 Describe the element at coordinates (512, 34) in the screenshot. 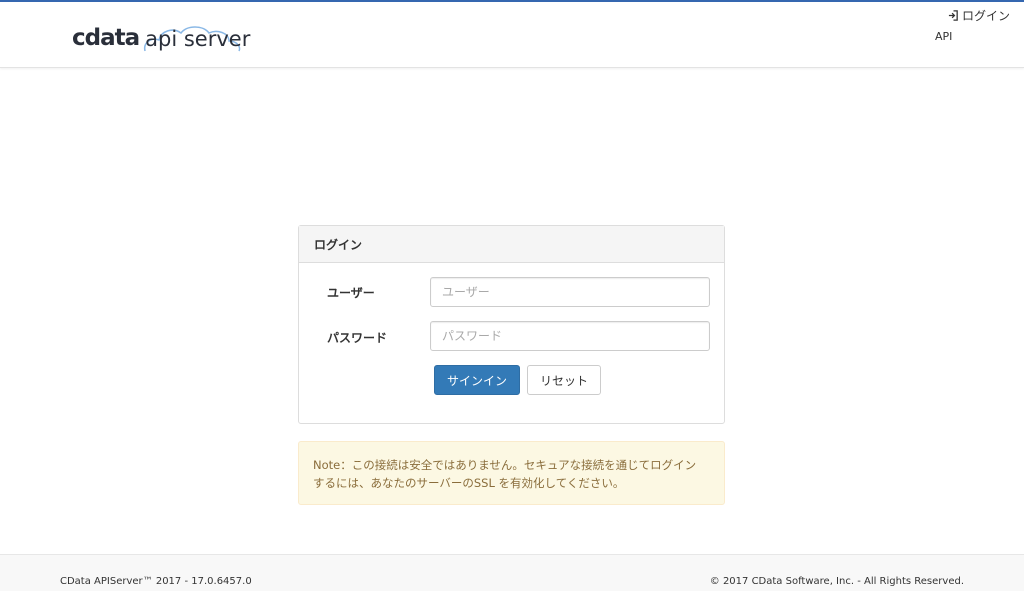

I see `top-navbar: cdata api server ログイン API` at that location.